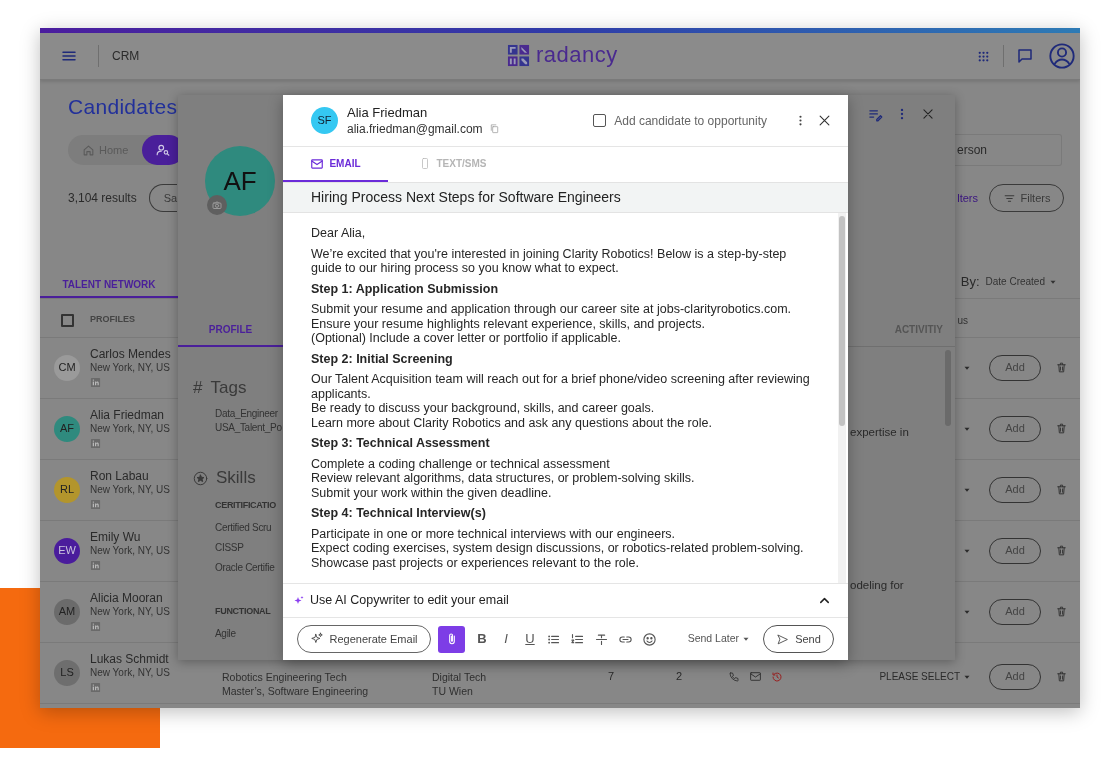 Image resolution: width=1120 pixels, height=760 pixels. Describe the element at coordinates (119, 476) in the screenshot. I see `candidate-name: Ron Labau` at that location.